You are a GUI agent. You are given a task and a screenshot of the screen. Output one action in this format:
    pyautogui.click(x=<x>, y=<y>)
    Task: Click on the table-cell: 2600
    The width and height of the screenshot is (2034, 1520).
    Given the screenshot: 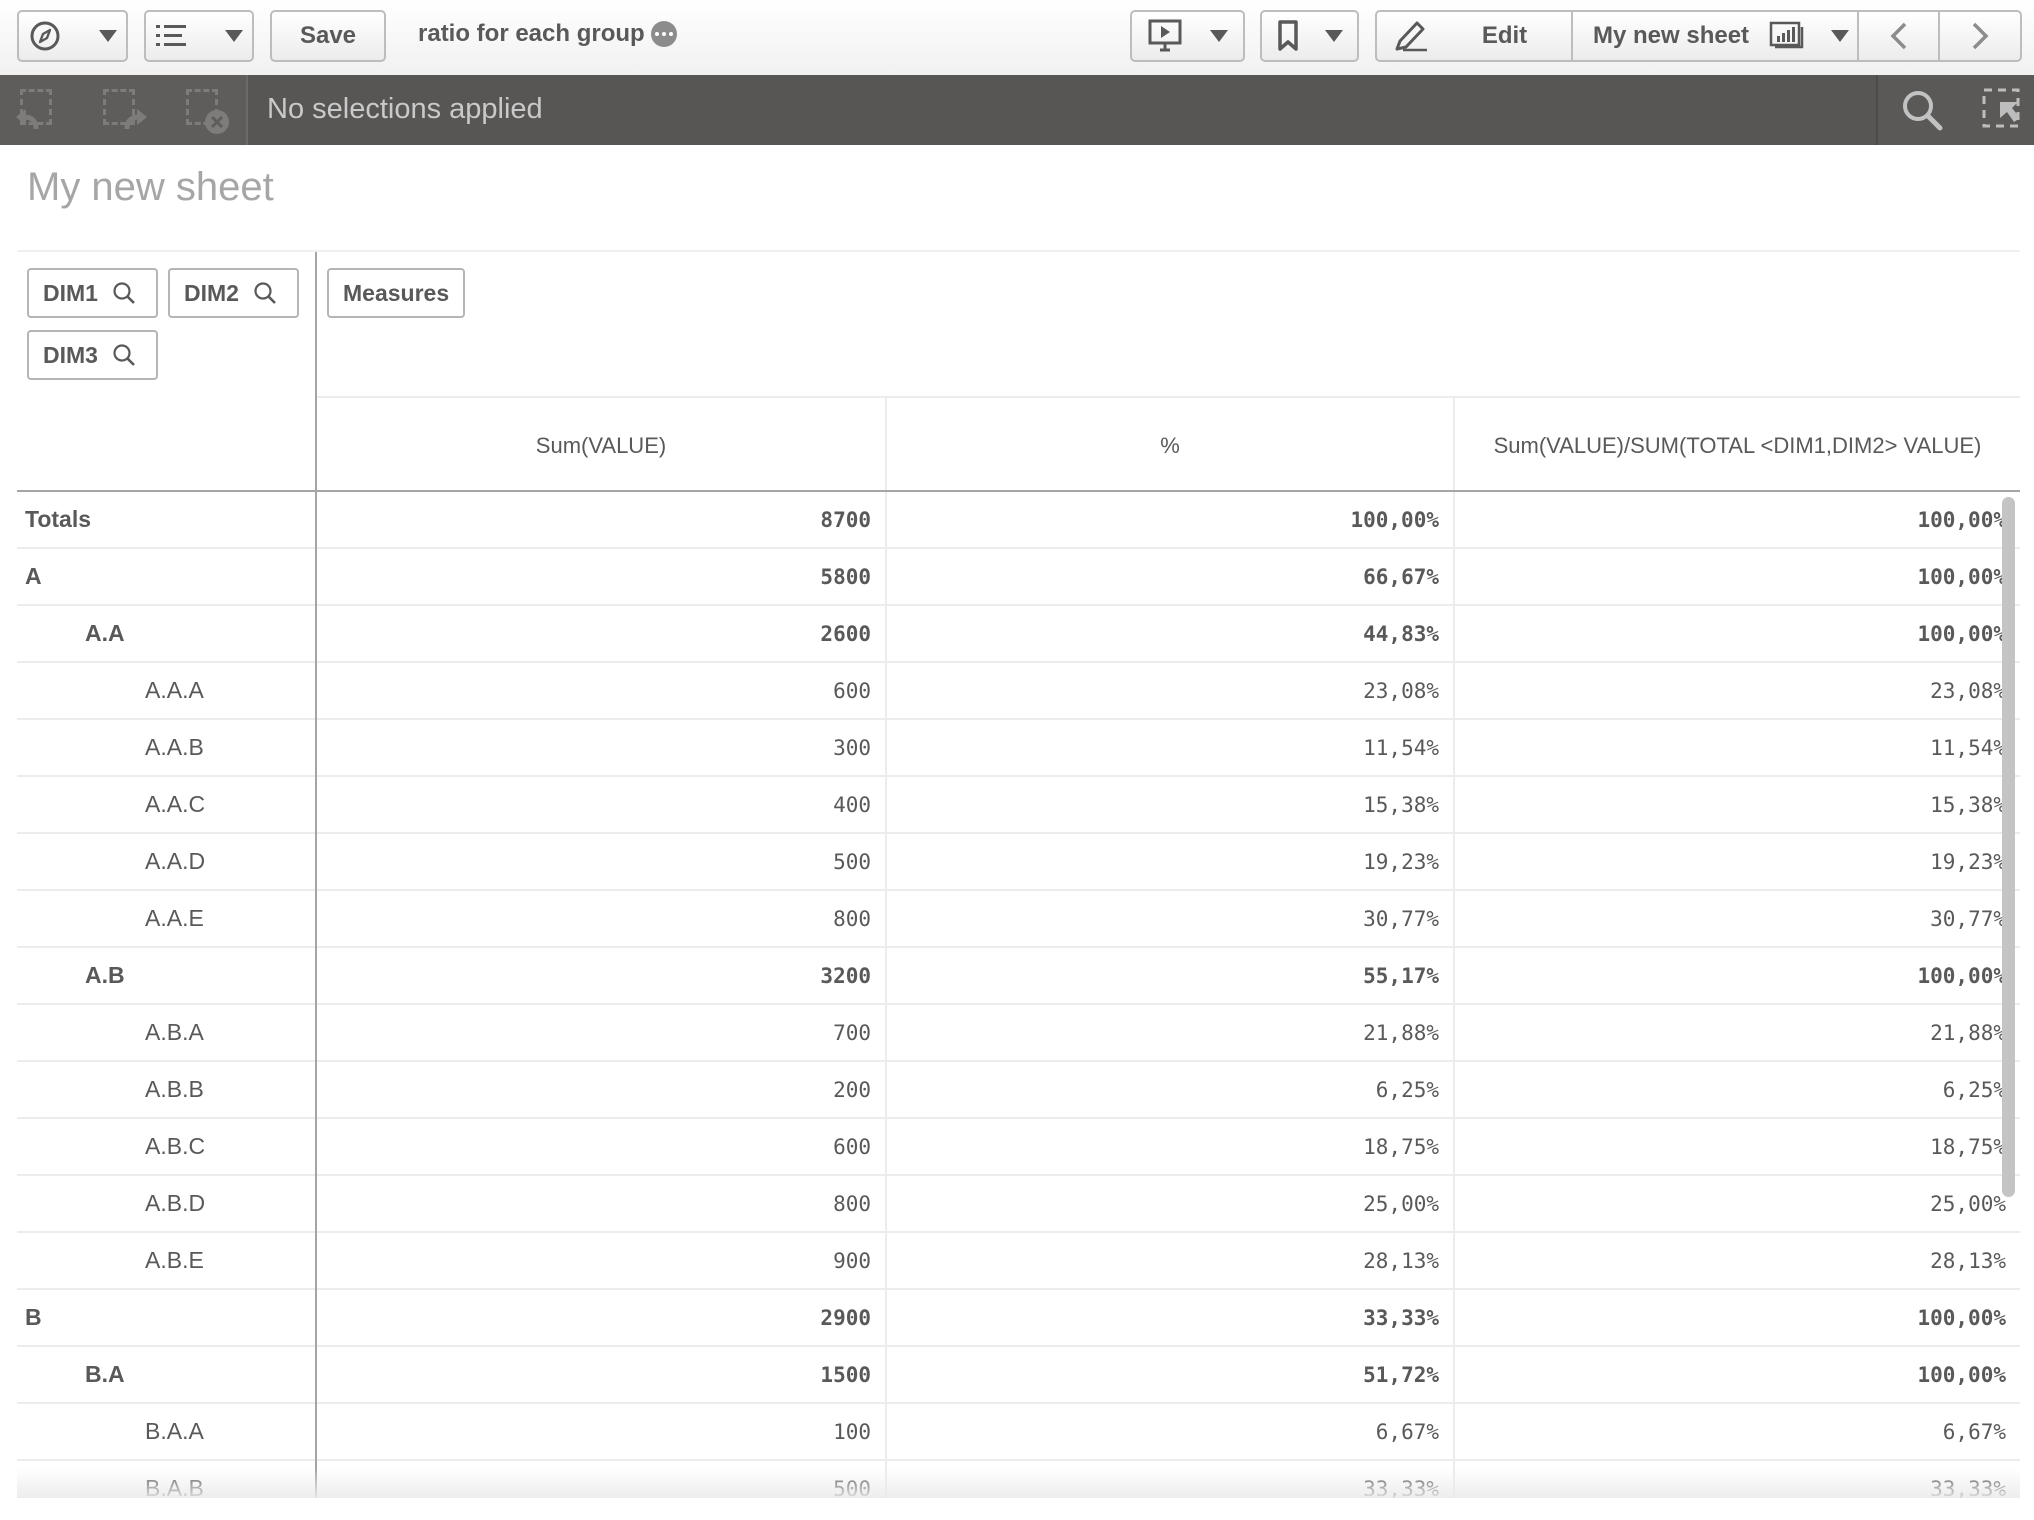 What is the action you would take?
    pyautogui.click(x=845, y=633)
    